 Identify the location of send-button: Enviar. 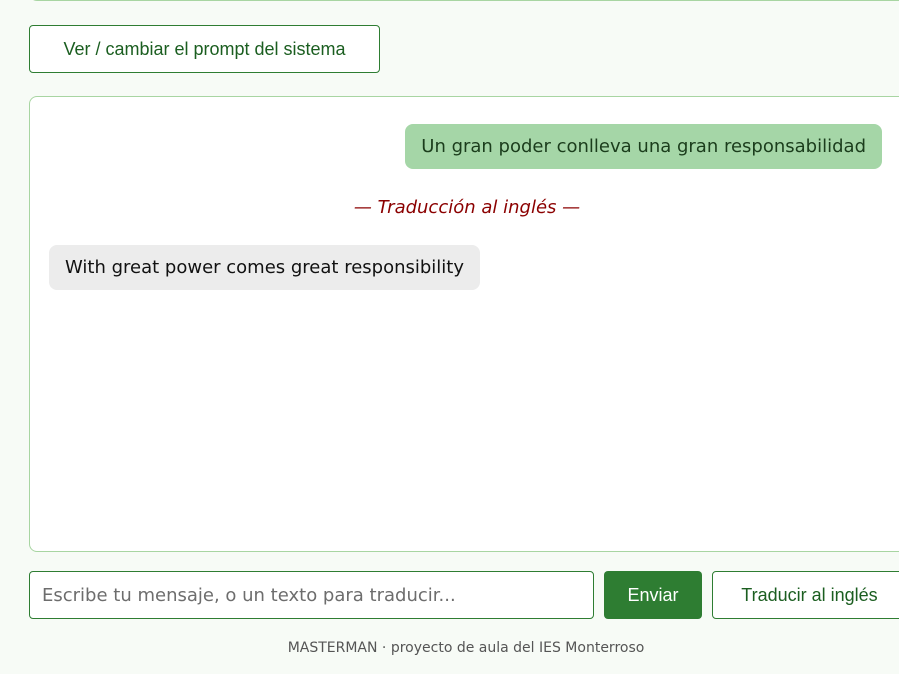
(653, 595).